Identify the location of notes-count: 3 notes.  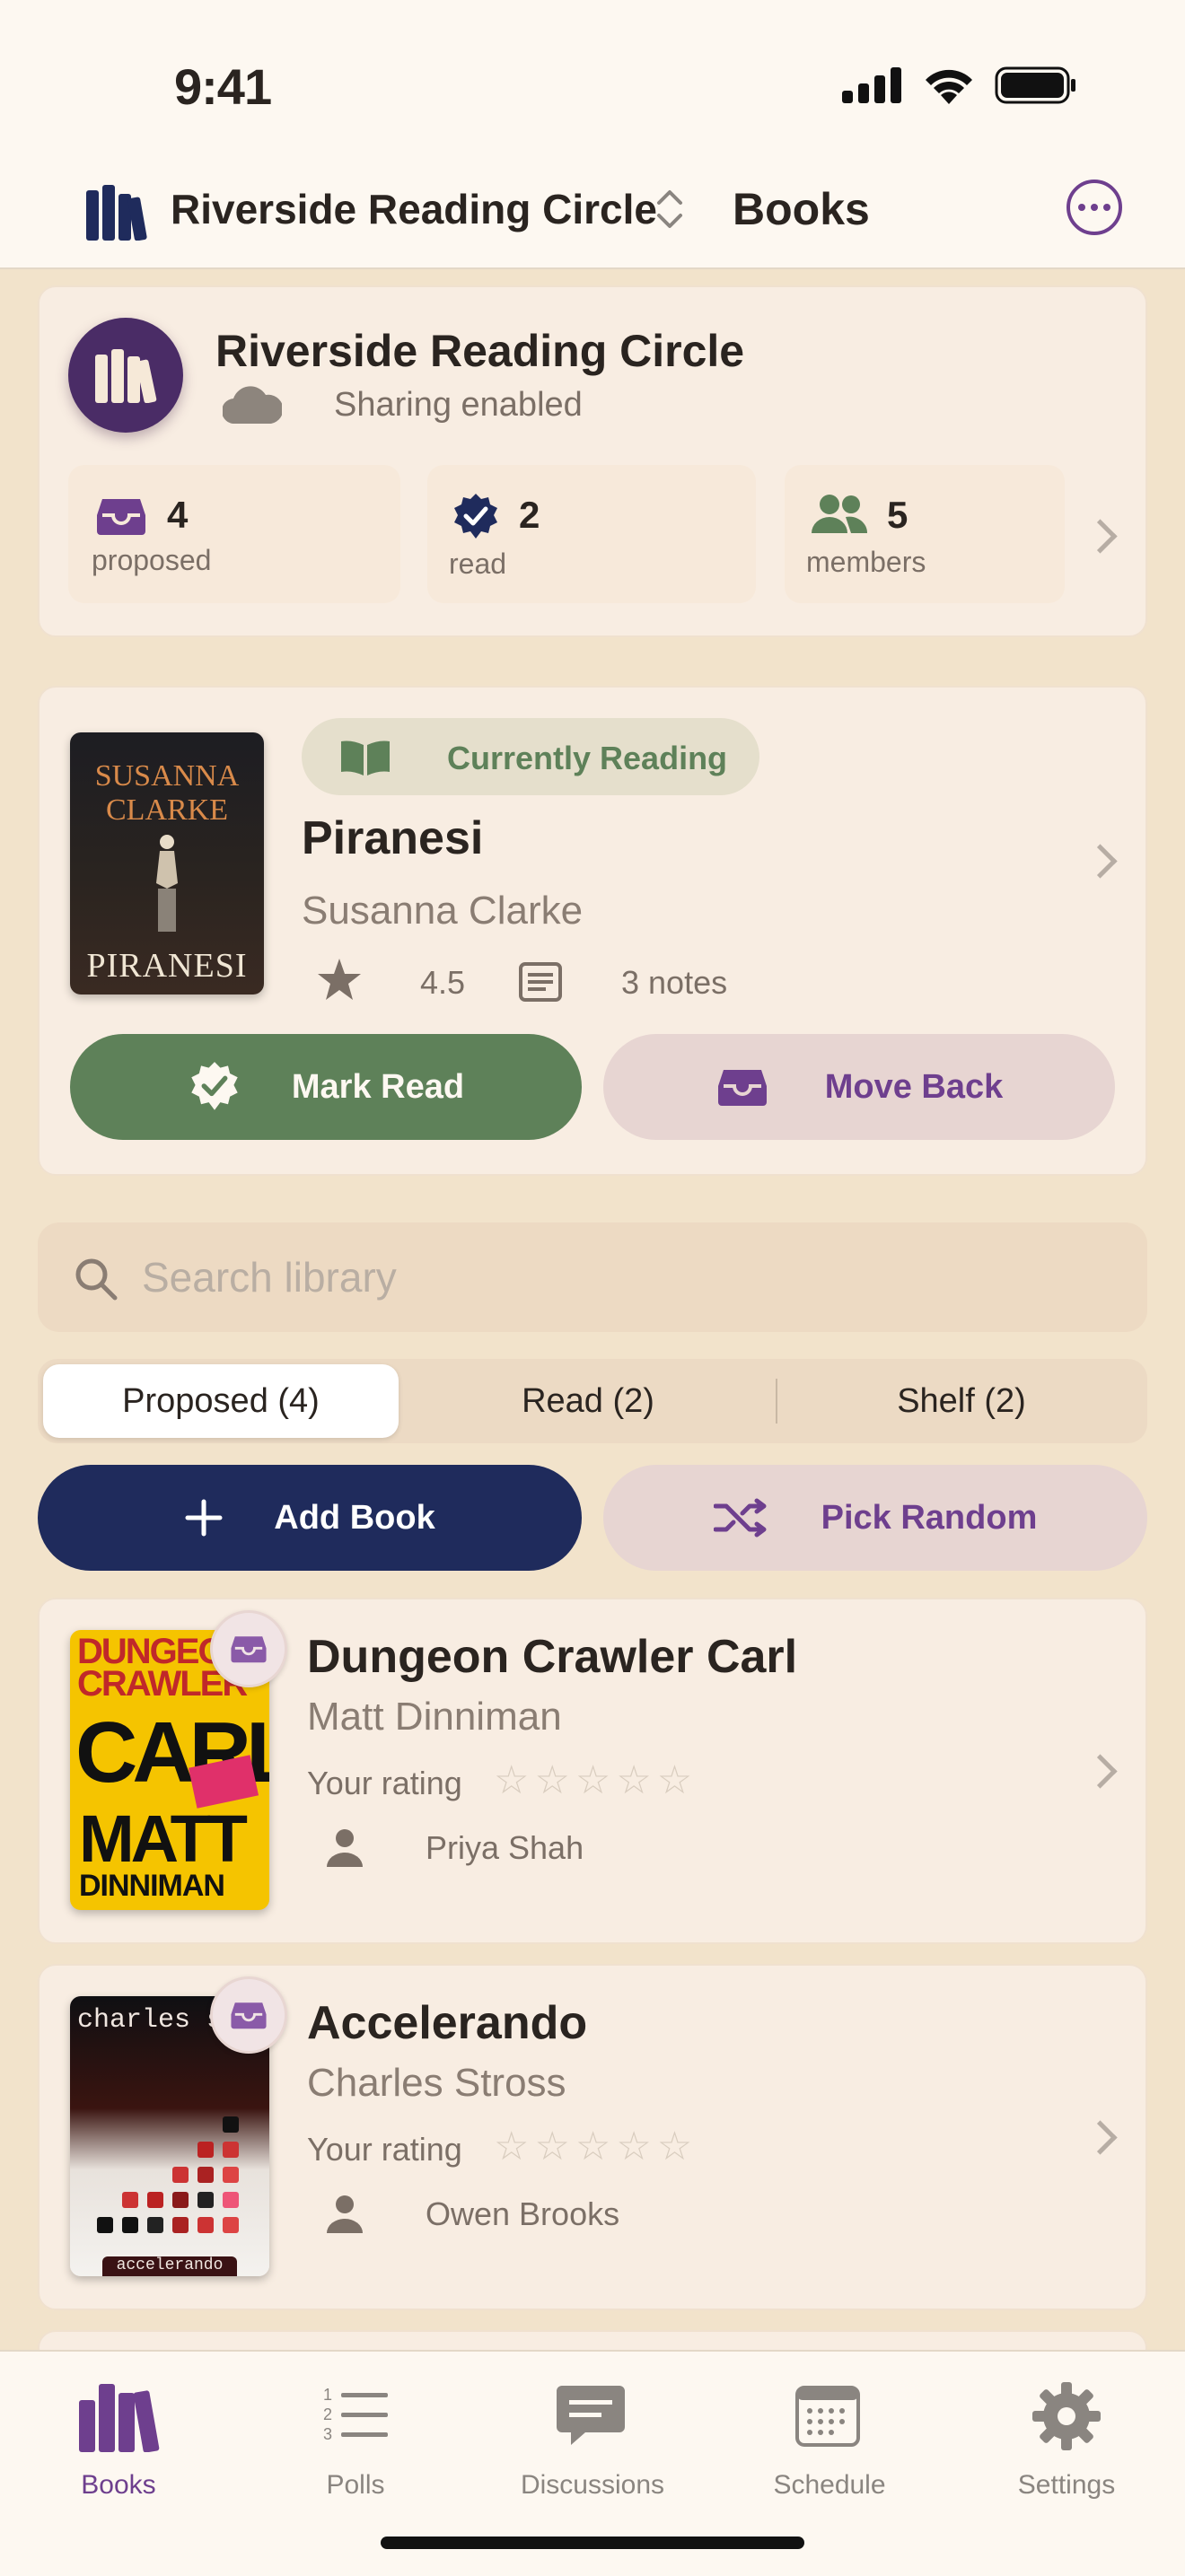
(674, 983).